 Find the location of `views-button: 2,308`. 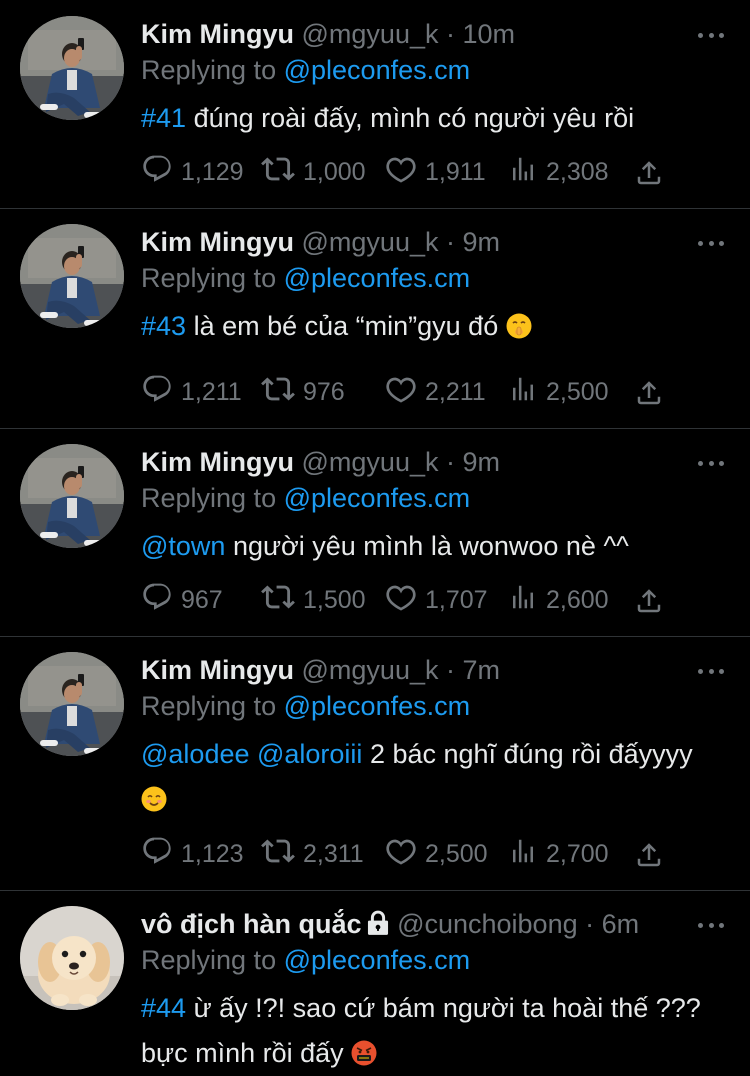

views-button: 2,308 is located at coordinates (558, 172).